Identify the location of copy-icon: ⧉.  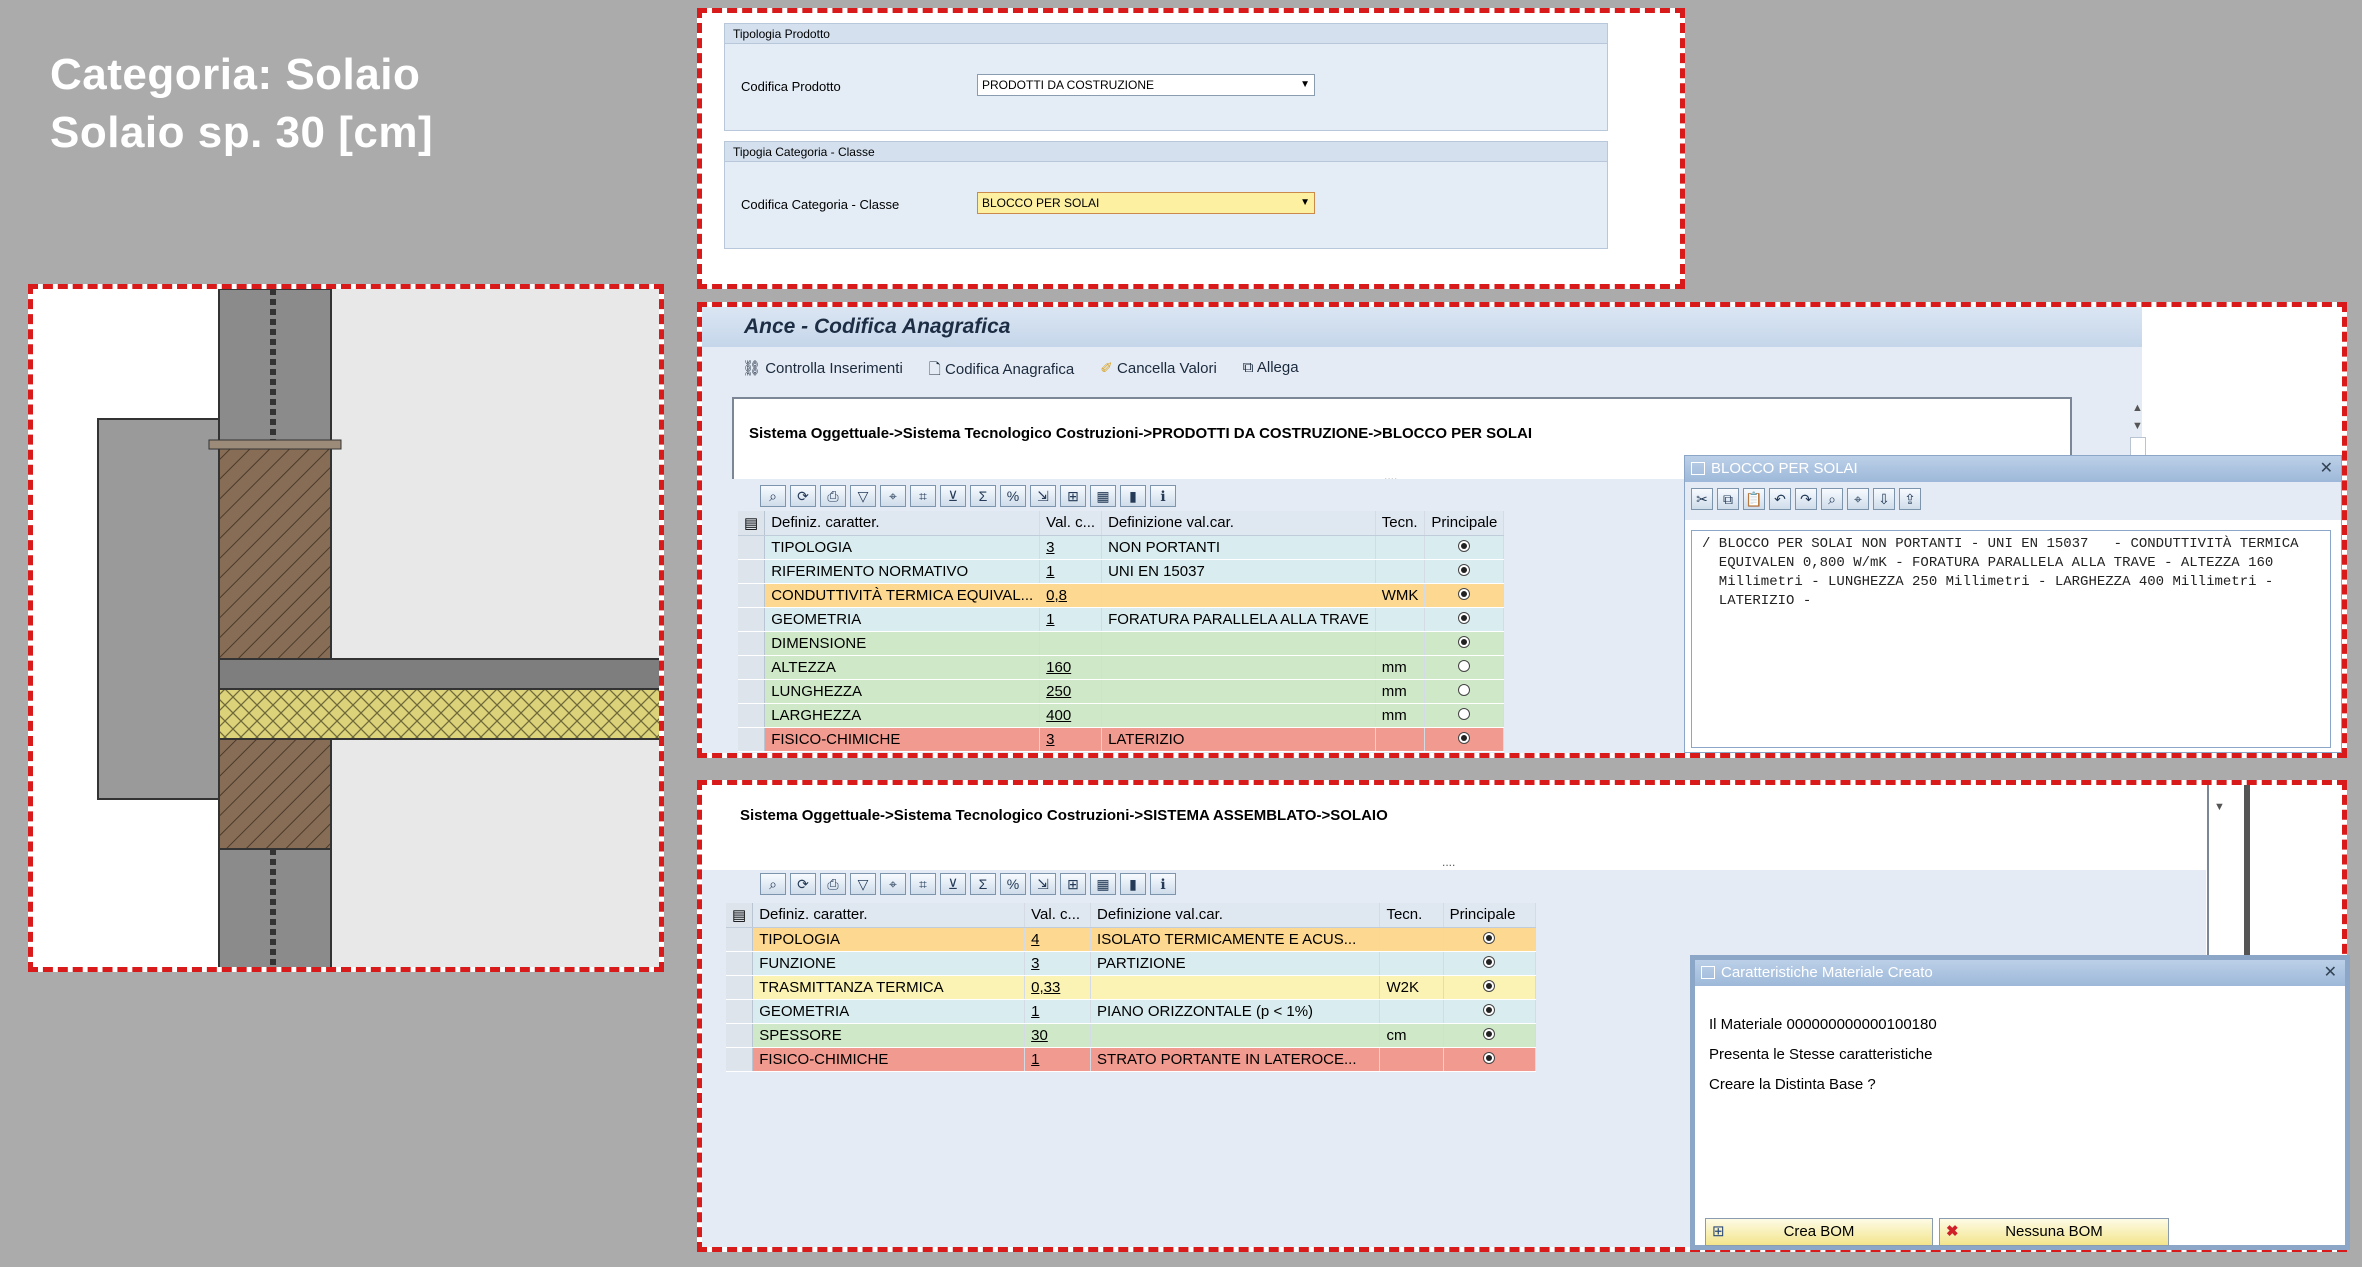
(1728, 499).